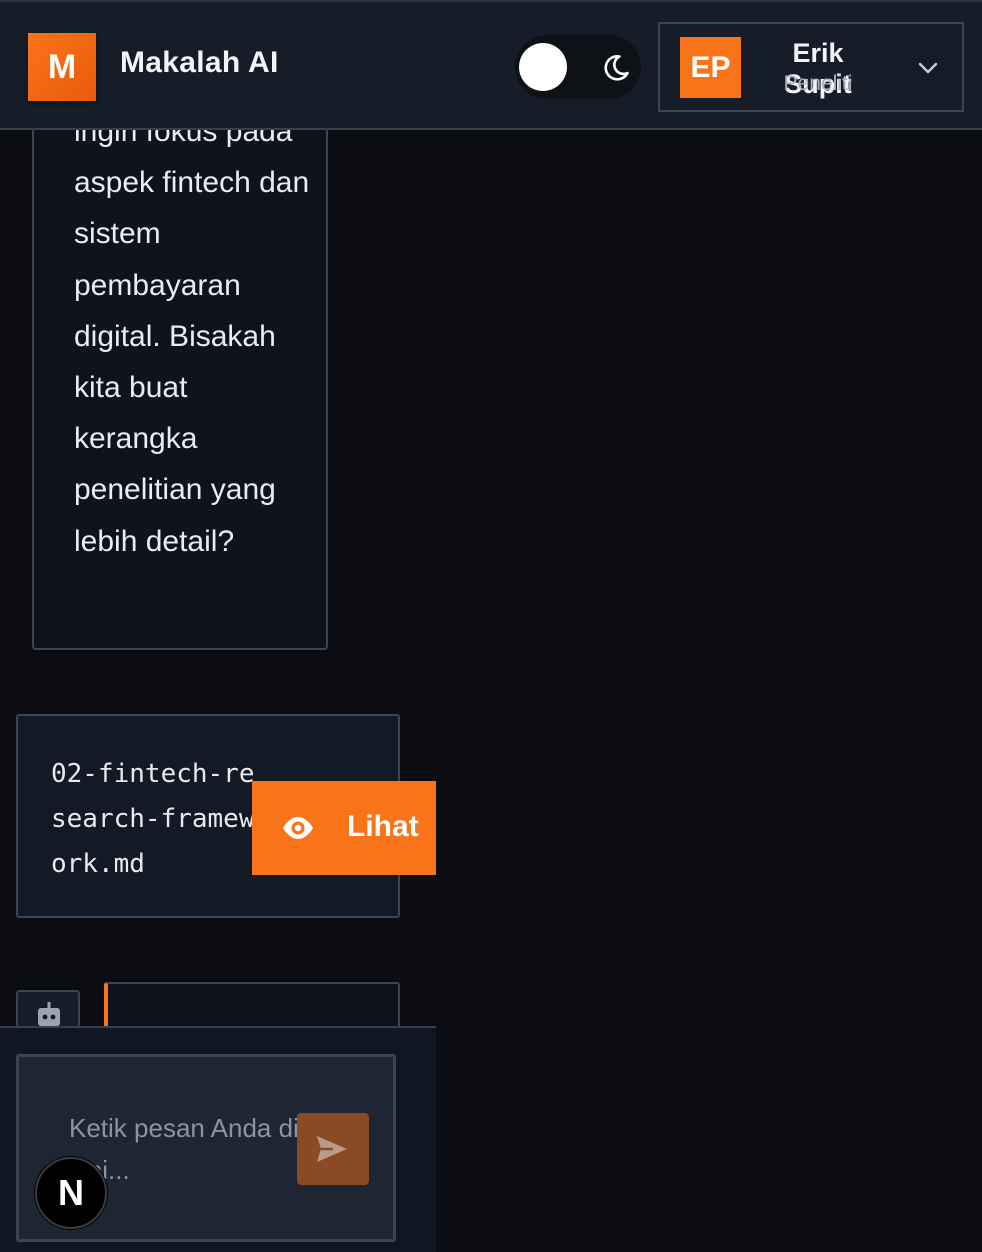 This screenshot has width=982, height=1252. What do you see at coordinates (49, 1014) in the screenshot?
I see `bot-icon` at bounding box center [49, 1014].